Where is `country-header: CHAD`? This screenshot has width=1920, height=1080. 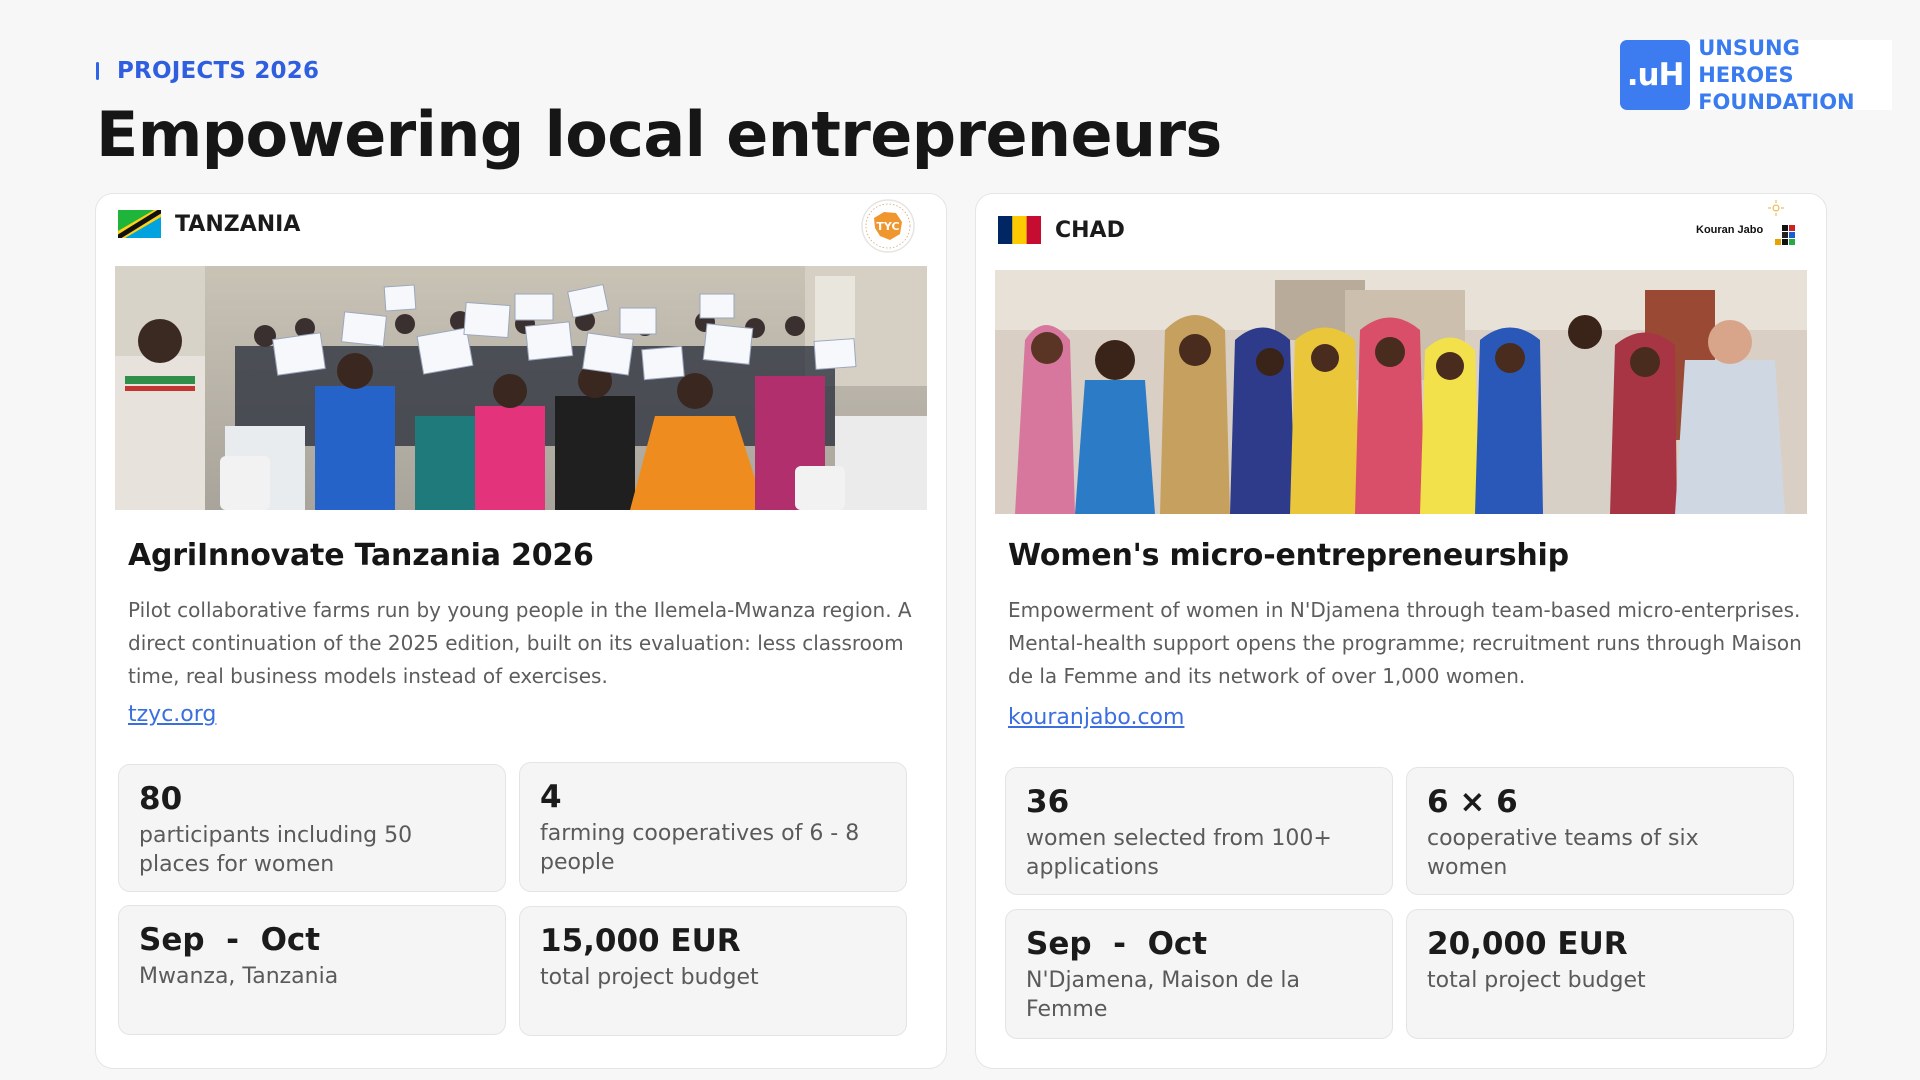 country-header: CHAD is located at coordinates (1061, 230).